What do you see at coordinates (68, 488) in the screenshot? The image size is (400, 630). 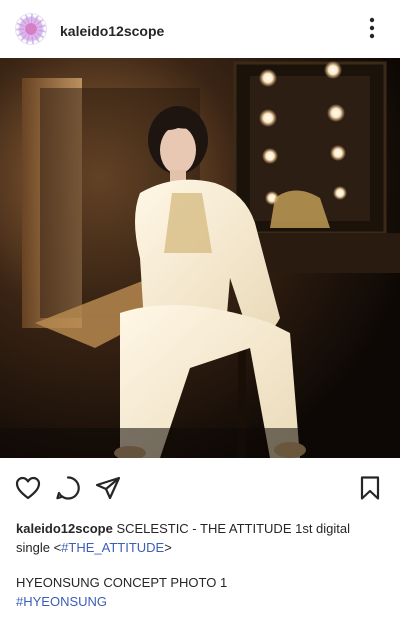 I see `comment-icon` at bounding box center [68, 488].